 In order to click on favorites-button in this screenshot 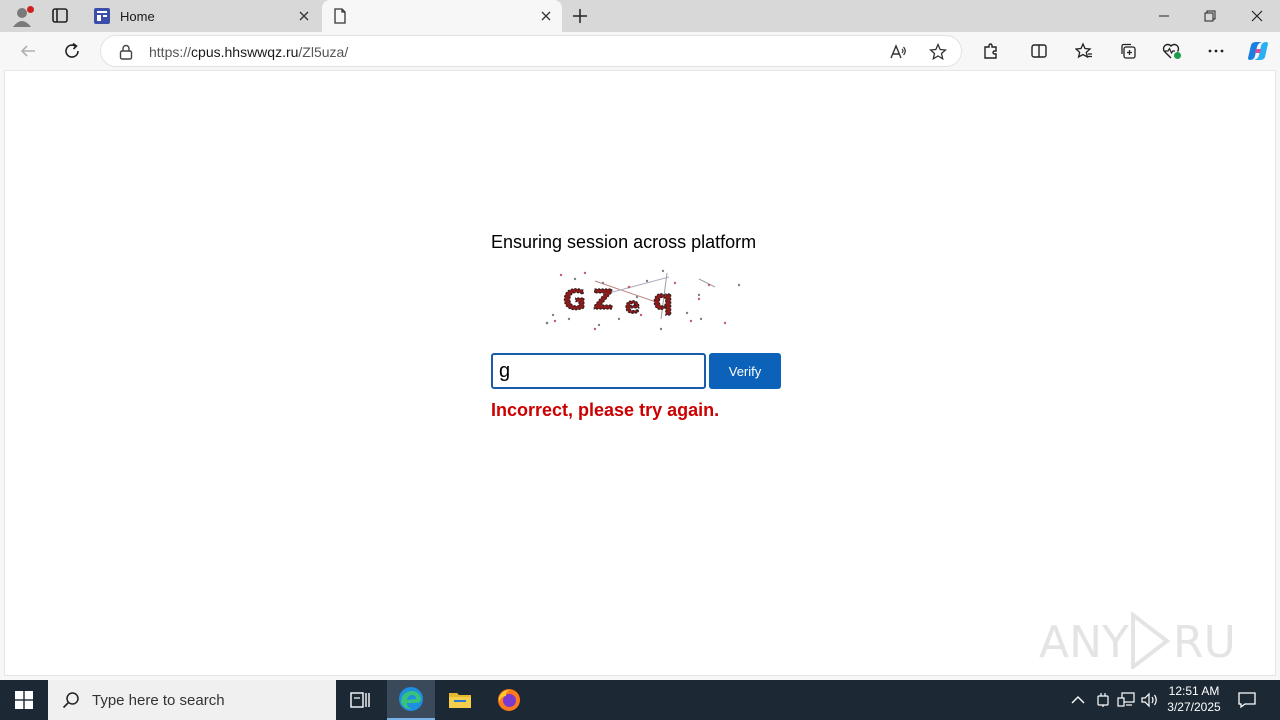, I will do `click(1084, 51)`.